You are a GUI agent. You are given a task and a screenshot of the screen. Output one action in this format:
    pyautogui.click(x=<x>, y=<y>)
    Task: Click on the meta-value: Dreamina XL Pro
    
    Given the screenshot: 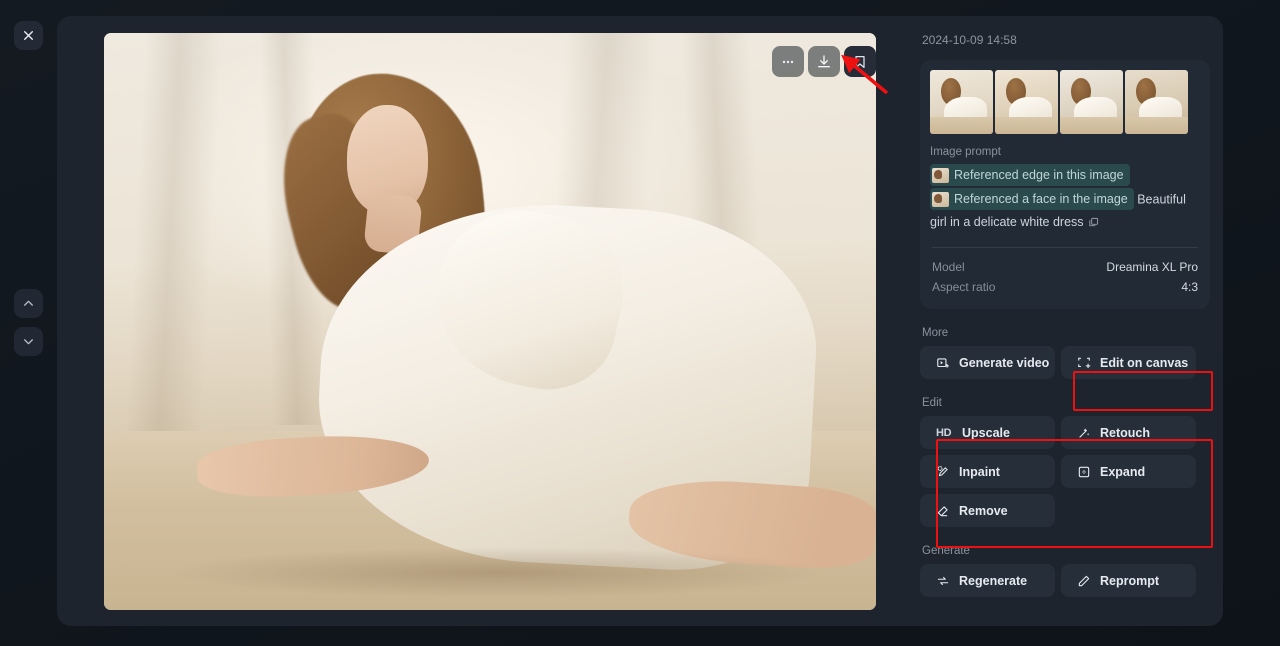 What is the action you would take?
    pyautogui.click(x=1152, y=267)
    